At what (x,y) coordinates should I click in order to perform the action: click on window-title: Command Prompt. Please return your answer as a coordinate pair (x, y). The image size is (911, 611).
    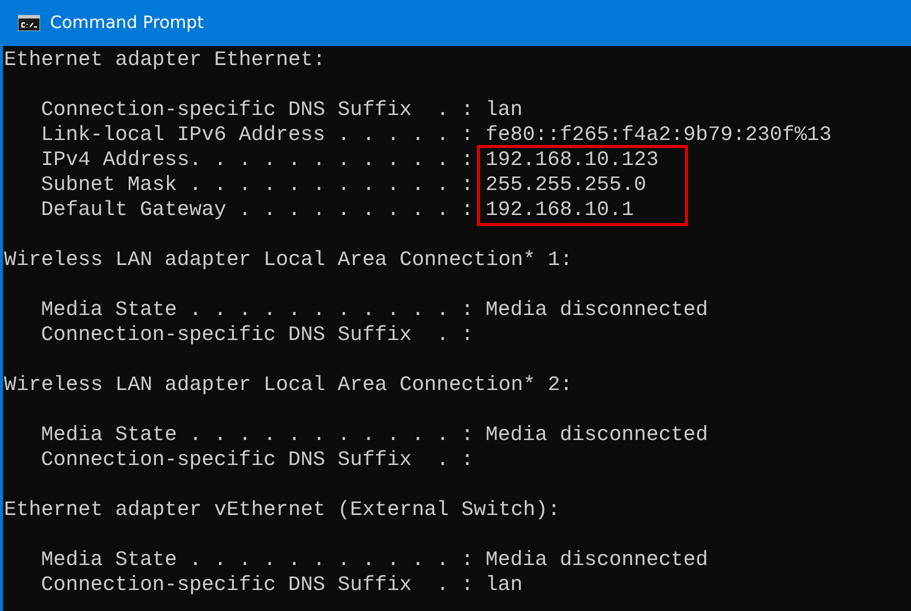
    Looking at the image, I should click on (127, 23).